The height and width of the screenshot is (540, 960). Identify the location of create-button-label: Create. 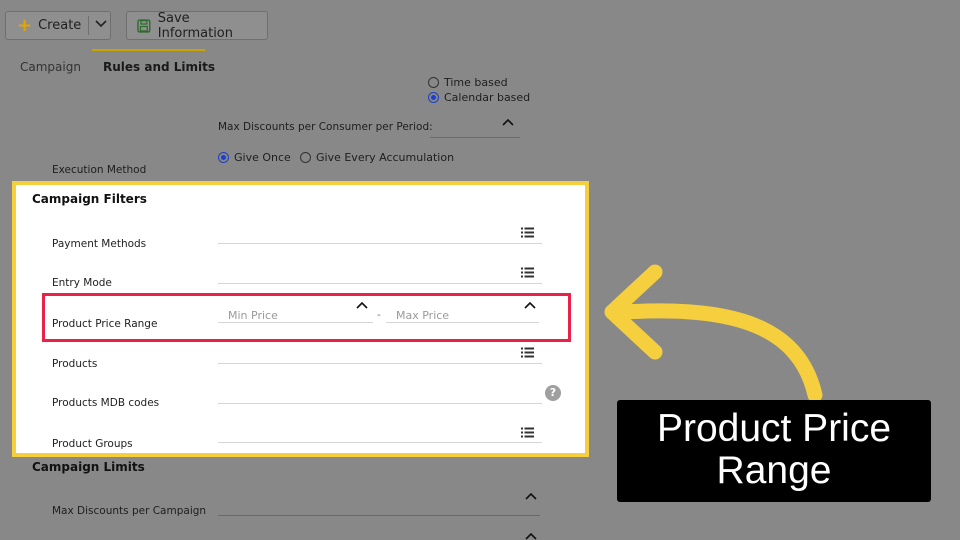
(60, 25).